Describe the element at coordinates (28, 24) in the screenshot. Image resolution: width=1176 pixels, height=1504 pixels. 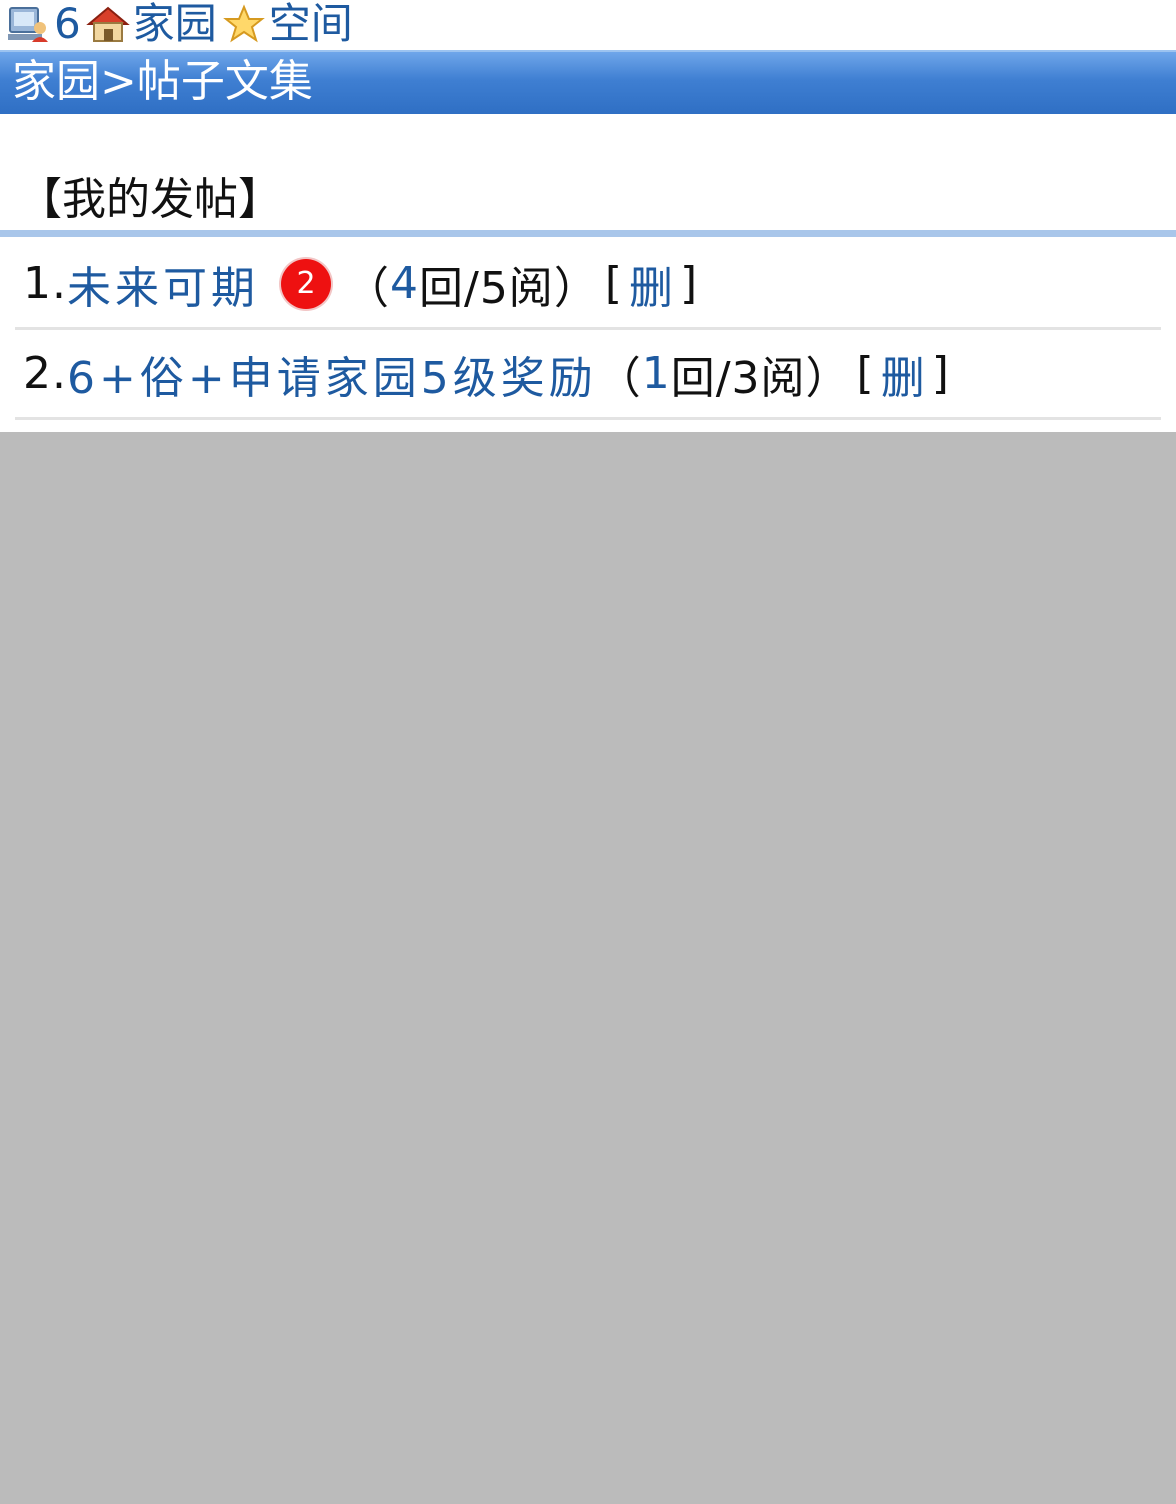
I see `user-computer-icon` at that location.